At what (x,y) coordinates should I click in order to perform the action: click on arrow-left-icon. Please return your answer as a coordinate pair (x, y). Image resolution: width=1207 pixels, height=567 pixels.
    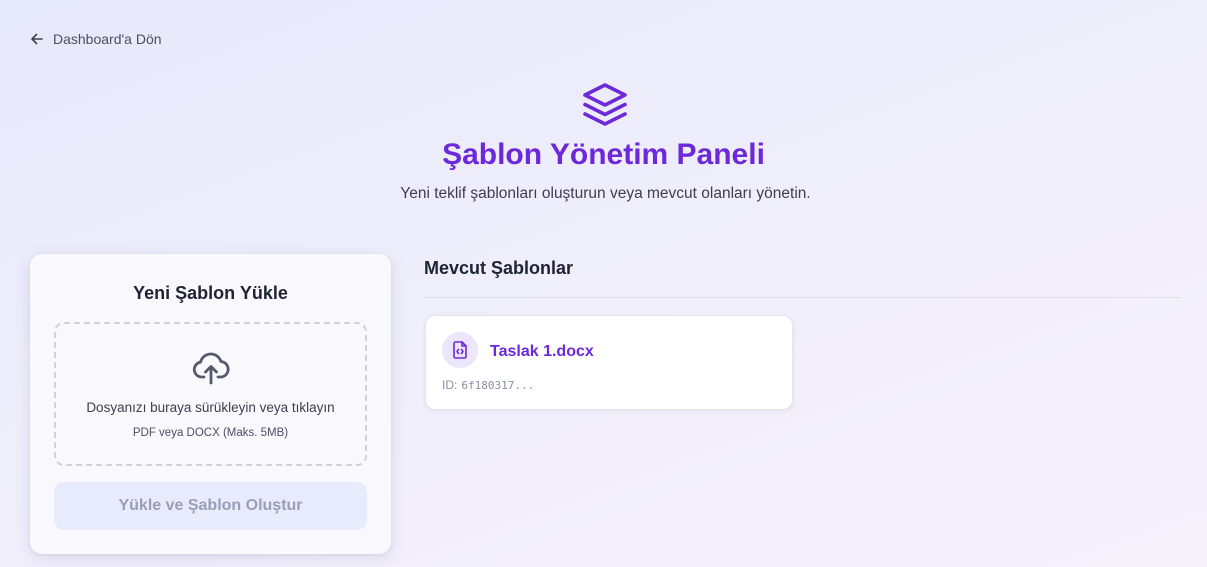
    Looking at the image, I should click on (37, 39).